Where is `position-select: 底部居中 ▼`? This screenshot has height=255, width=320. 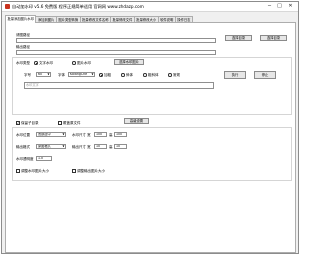
position-select: 底部居中 ▼ is located at coordinates (51, 134).